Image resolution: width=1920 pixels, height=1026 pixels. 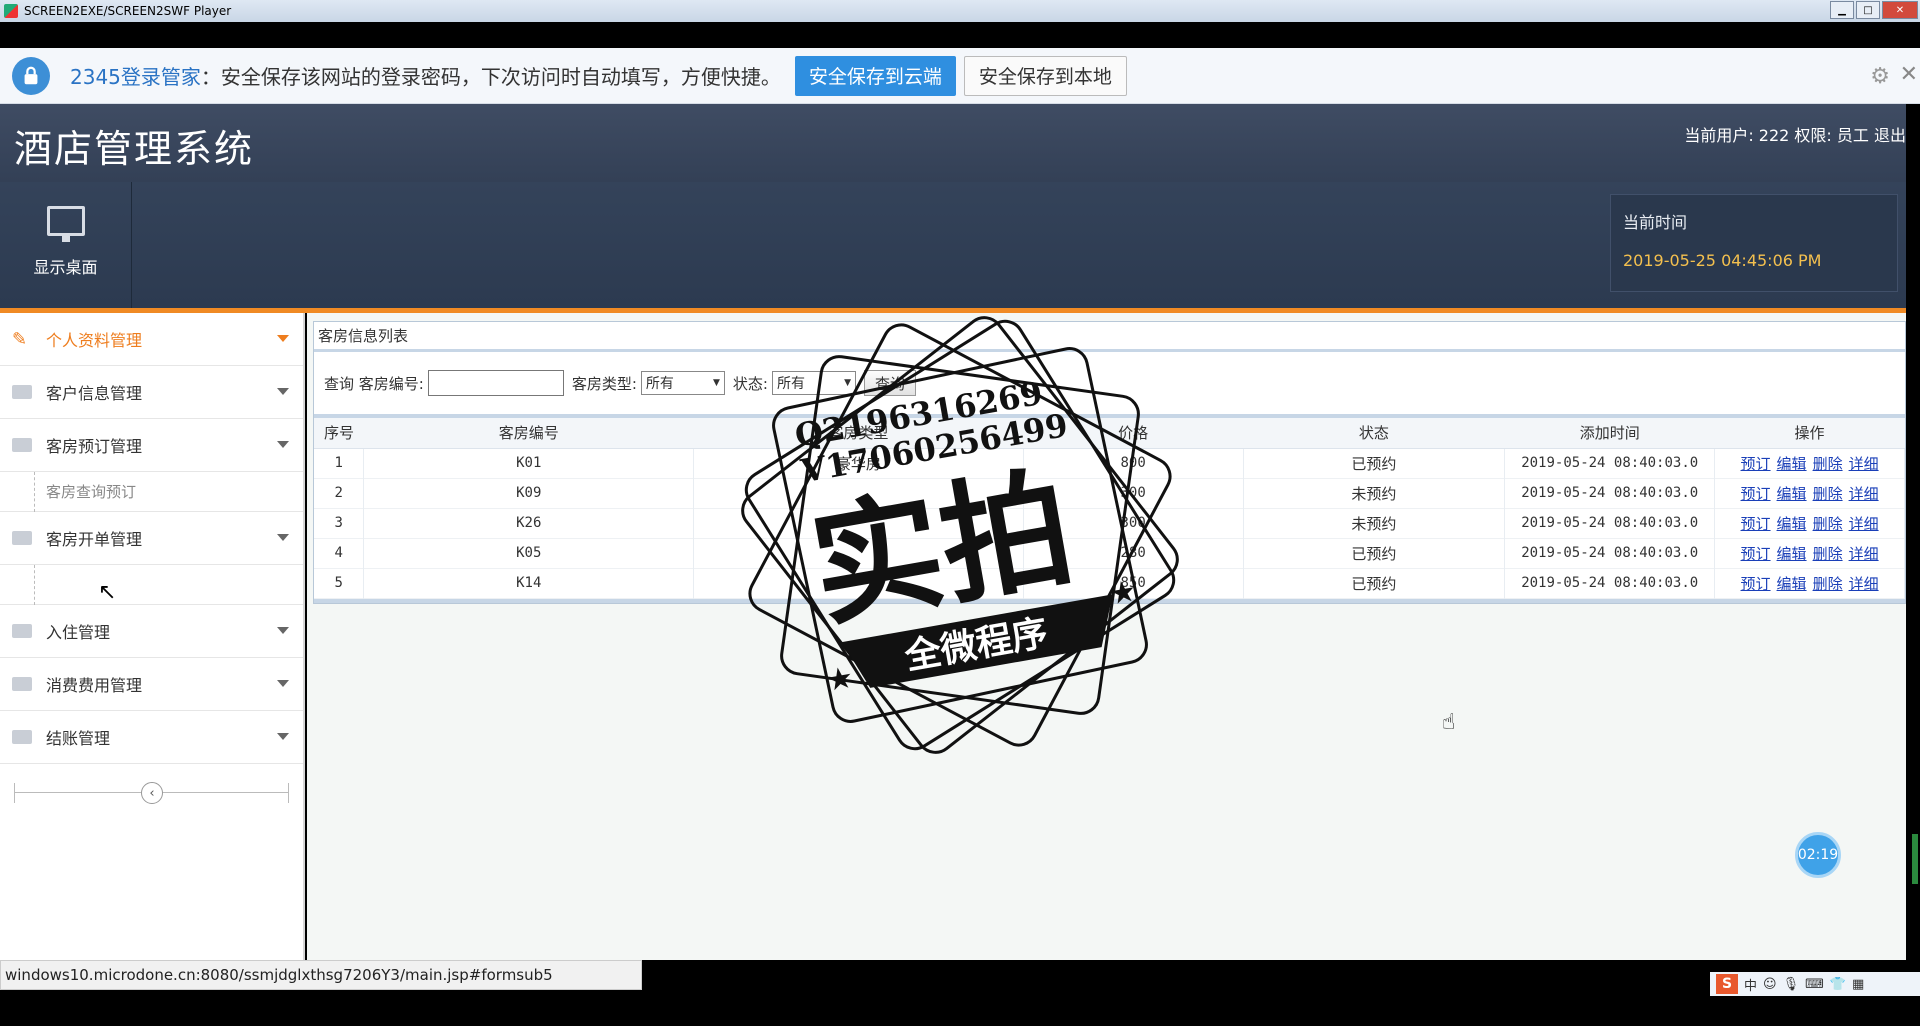 I want to click on current-time-label: 当前时间, so click(x=1655, y=222).